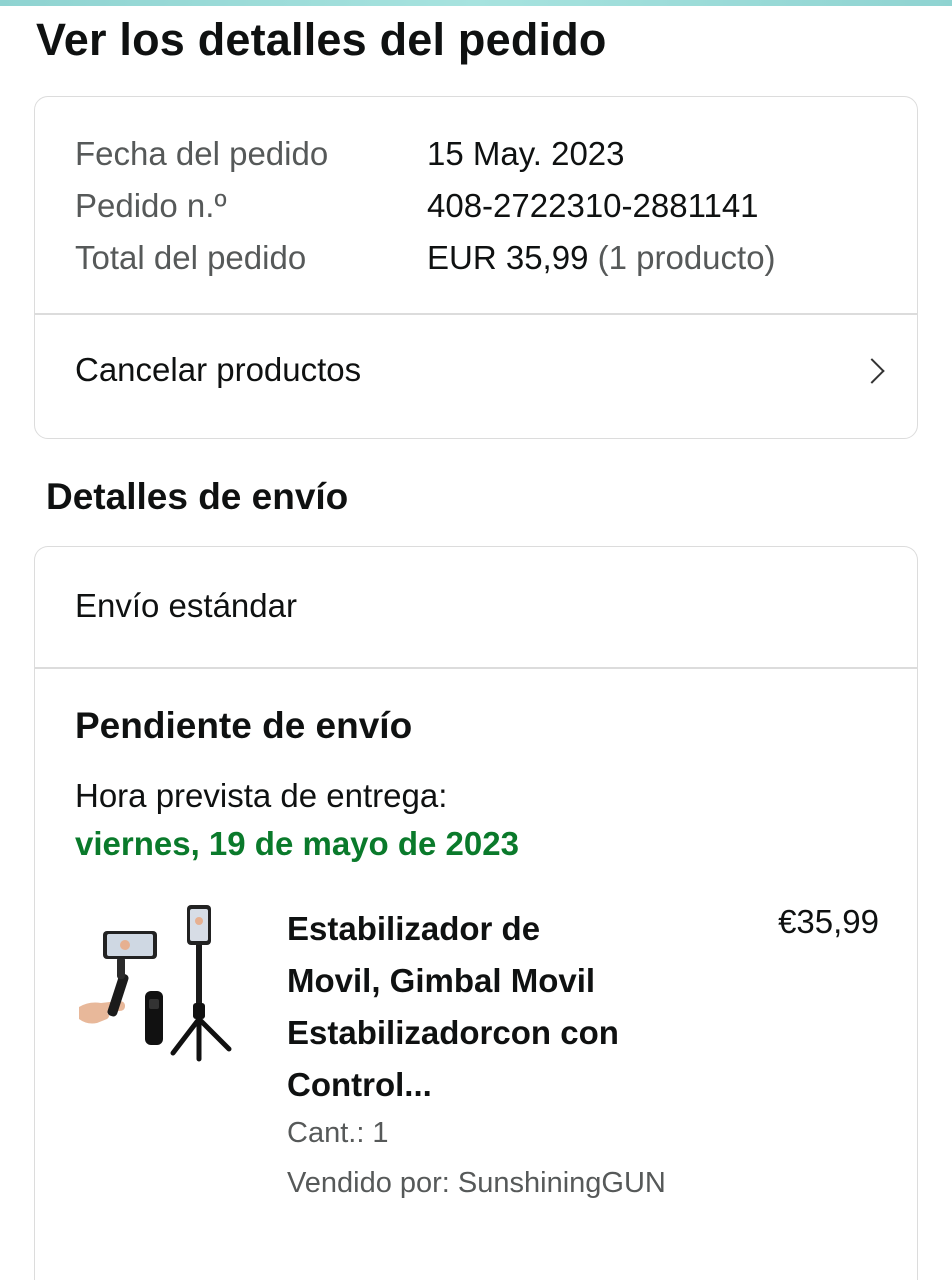 Image resolution: width=952 pixels, height=1280 pixels. Describe the element at coordinates (191, 257) in the screenshot. I see `order-total-label: Total del pedido` at that location.